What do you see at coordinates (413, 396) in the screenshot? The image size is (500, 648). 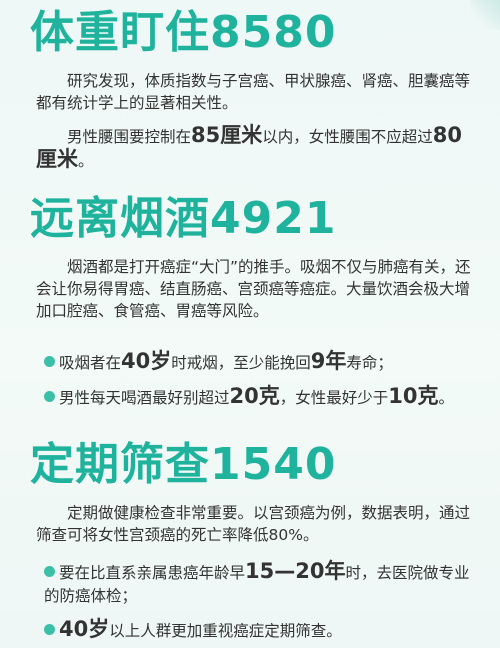 I see `highlight-value: 10克` at bounding box center [413, 396].